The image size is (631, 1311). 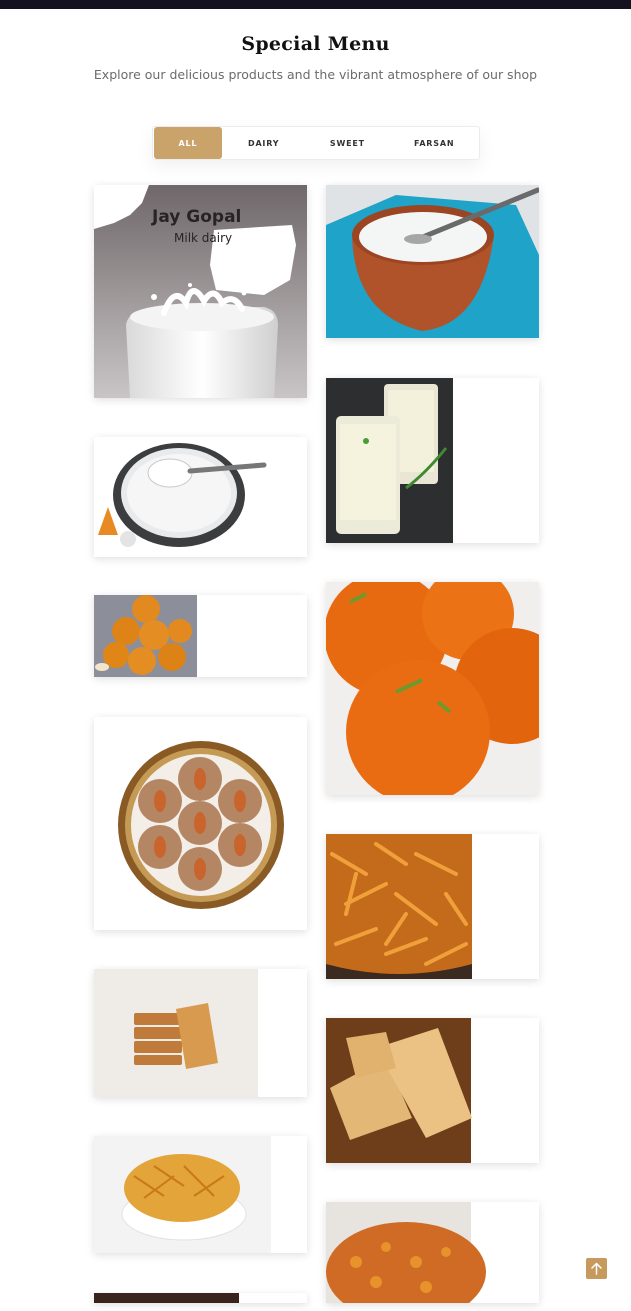 I want to click on gallery-item-lassi, so click(x=432, y=460).